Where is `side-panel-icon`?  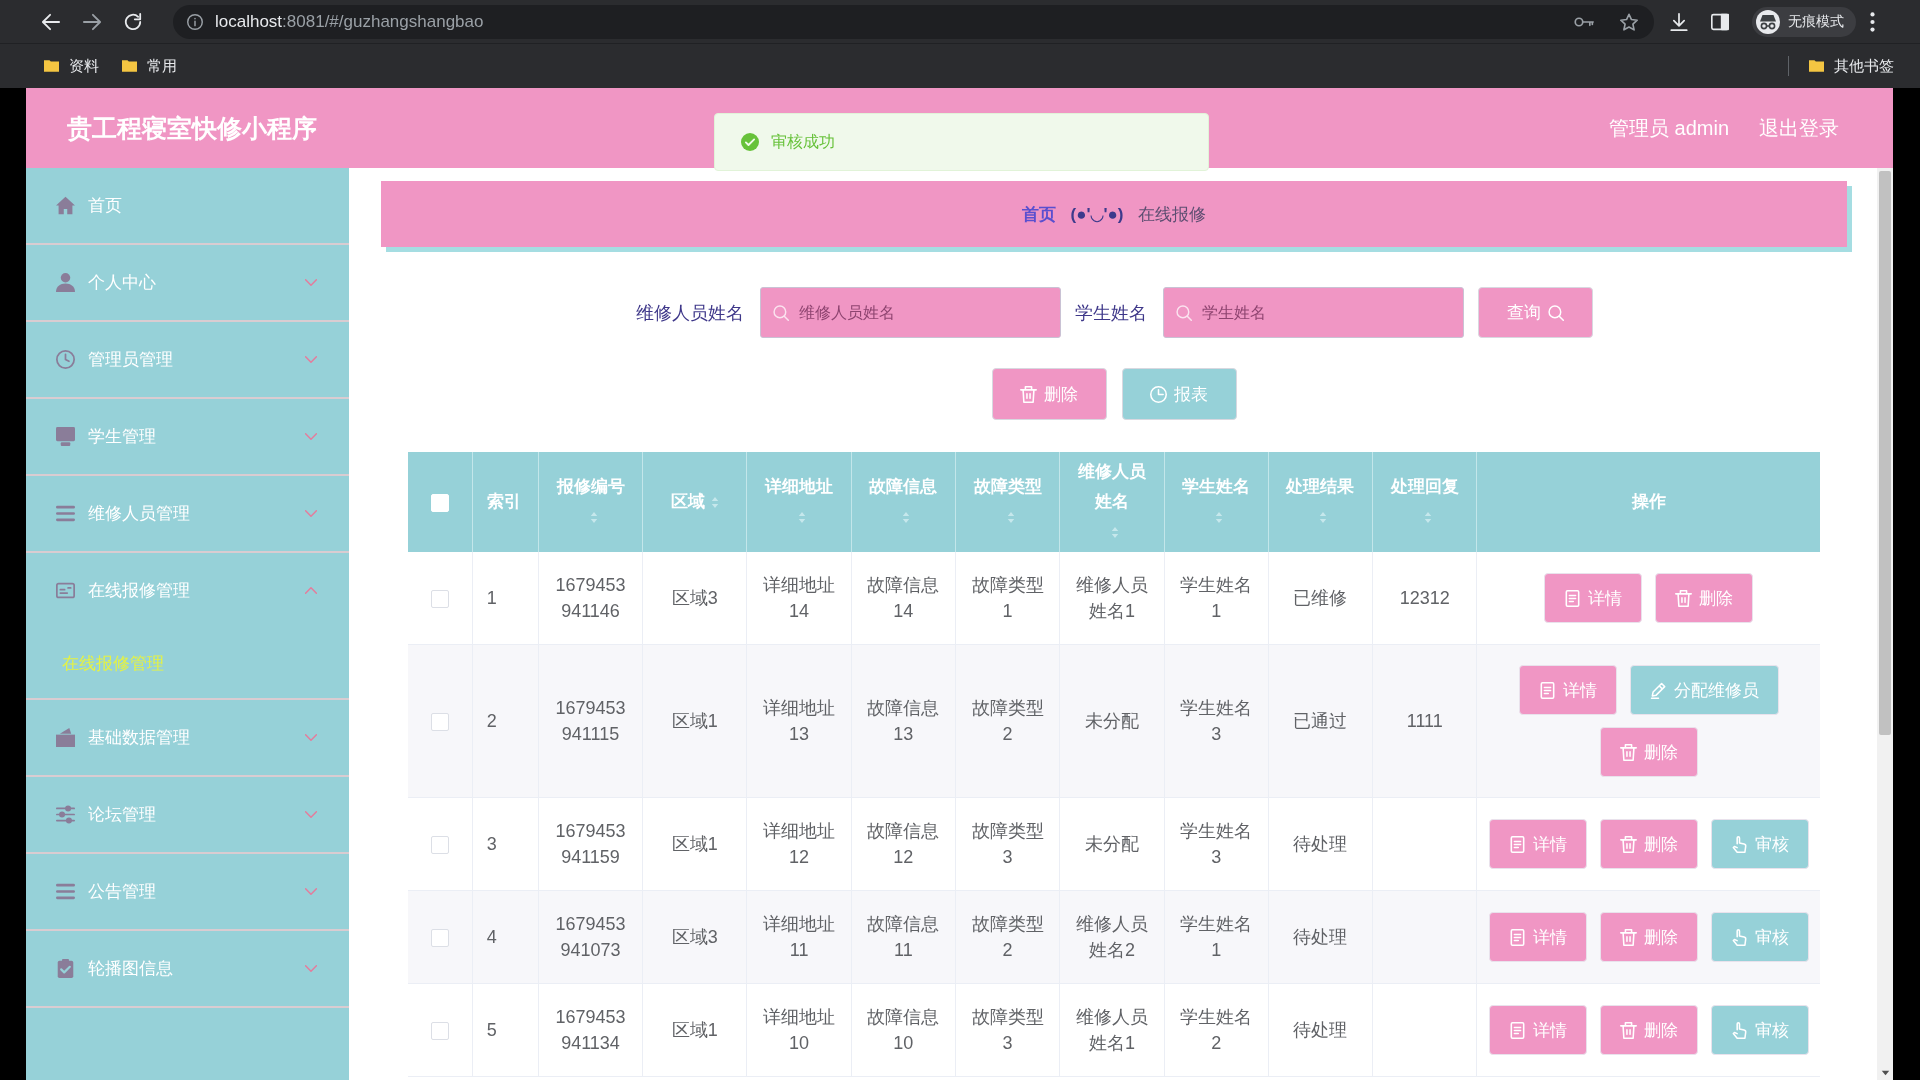
side-panel-icon is located at coordinates (1720, 21).